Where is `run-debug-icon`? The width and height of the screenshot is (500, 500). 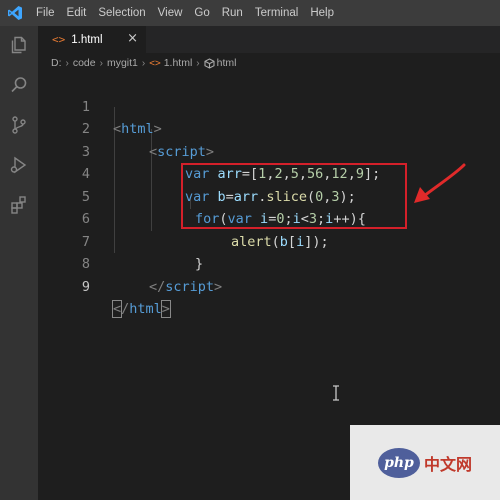
run-debug-icon is located at coordinates (19, 165).